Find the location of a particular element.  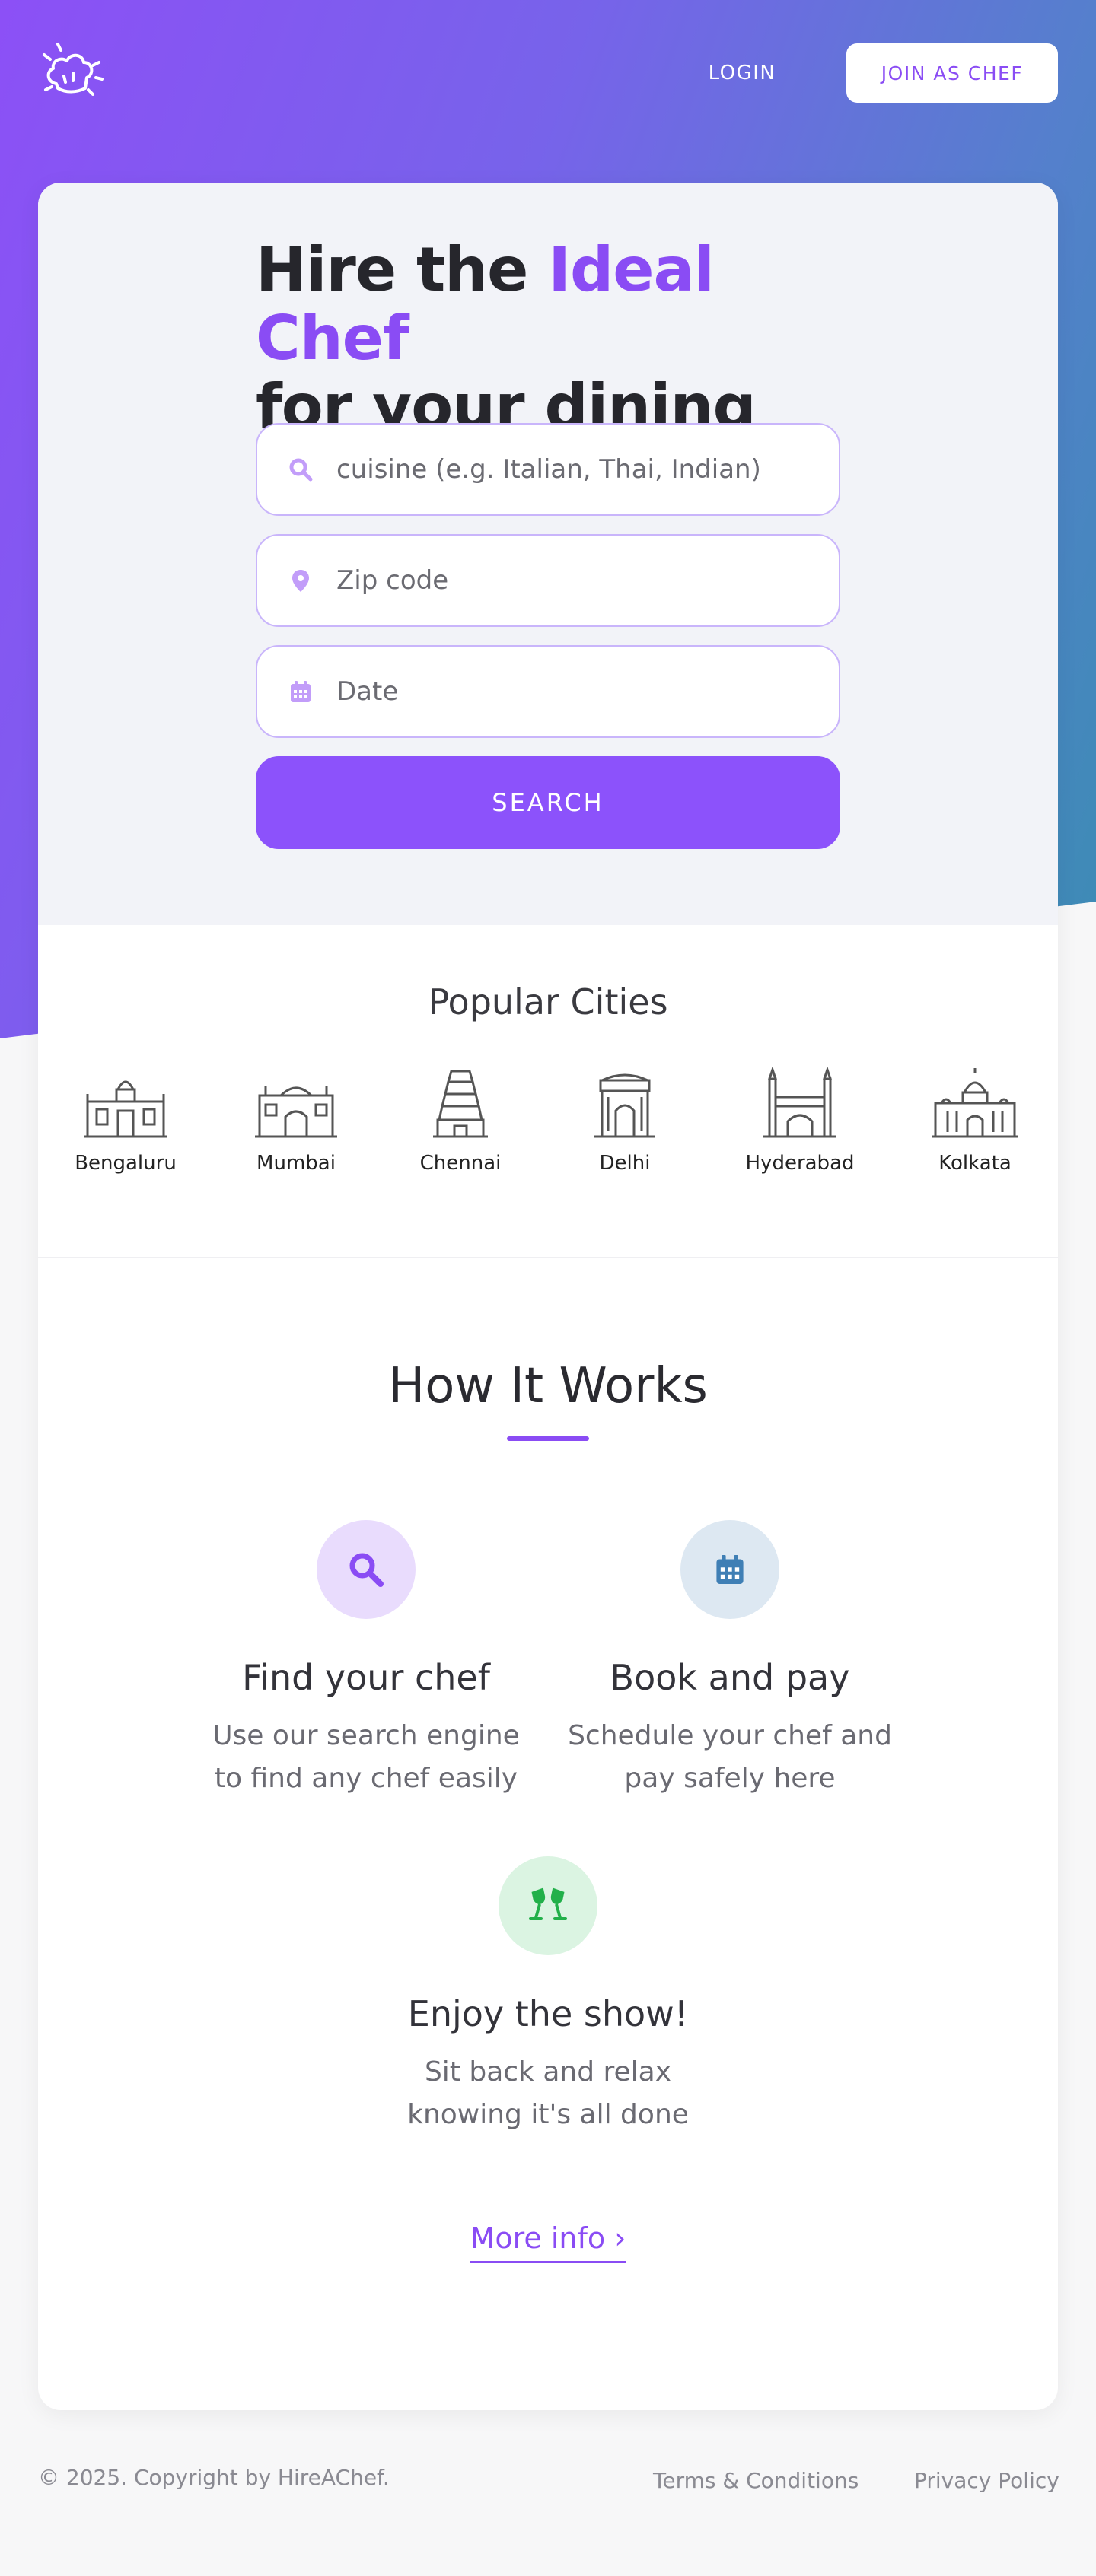

date-field is located at coordinates (548, 691).